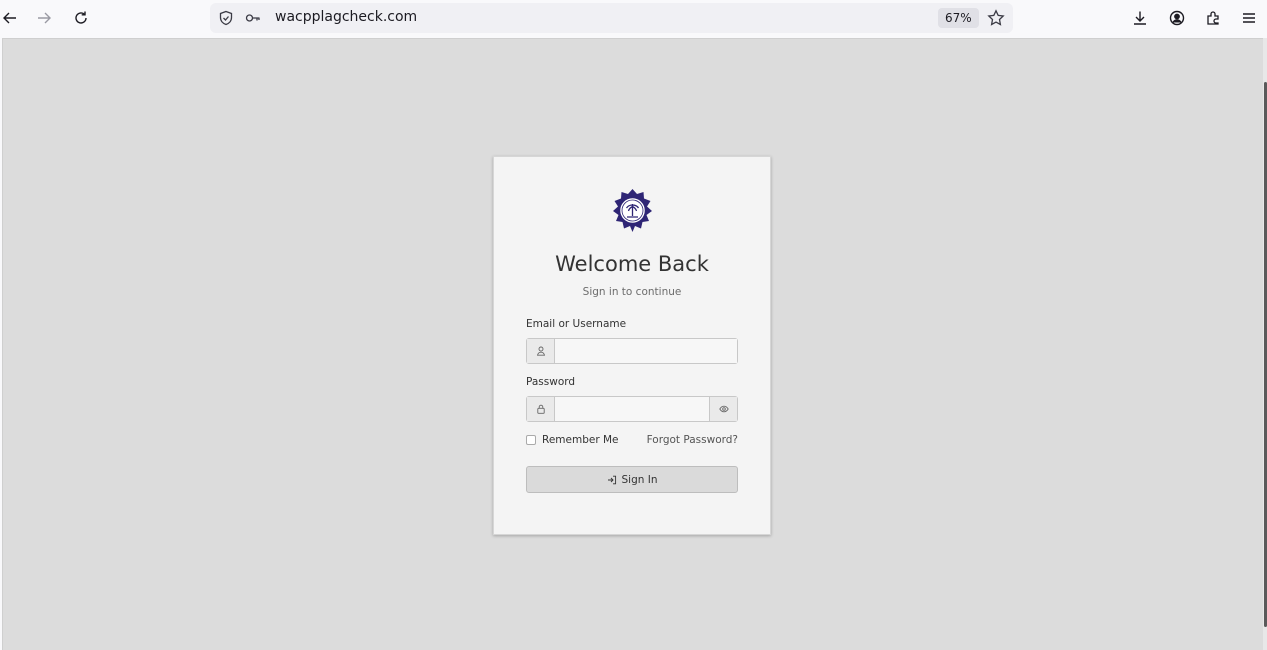  I want to click on sign-in-icon, so click(611, 479).